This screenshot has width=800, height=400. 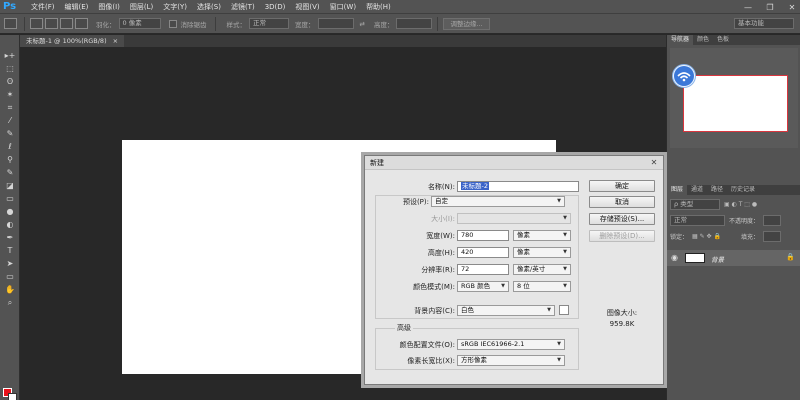 I want to click on restore-button: ❐, so click(x=770, y=7).